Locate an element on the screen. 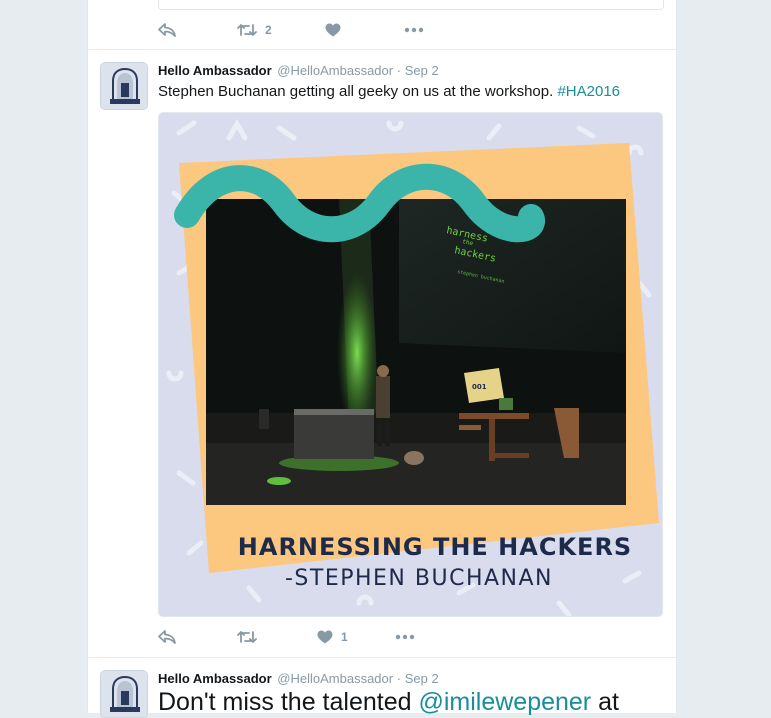  sign-number: 001 is located at coordinates (479, 387).